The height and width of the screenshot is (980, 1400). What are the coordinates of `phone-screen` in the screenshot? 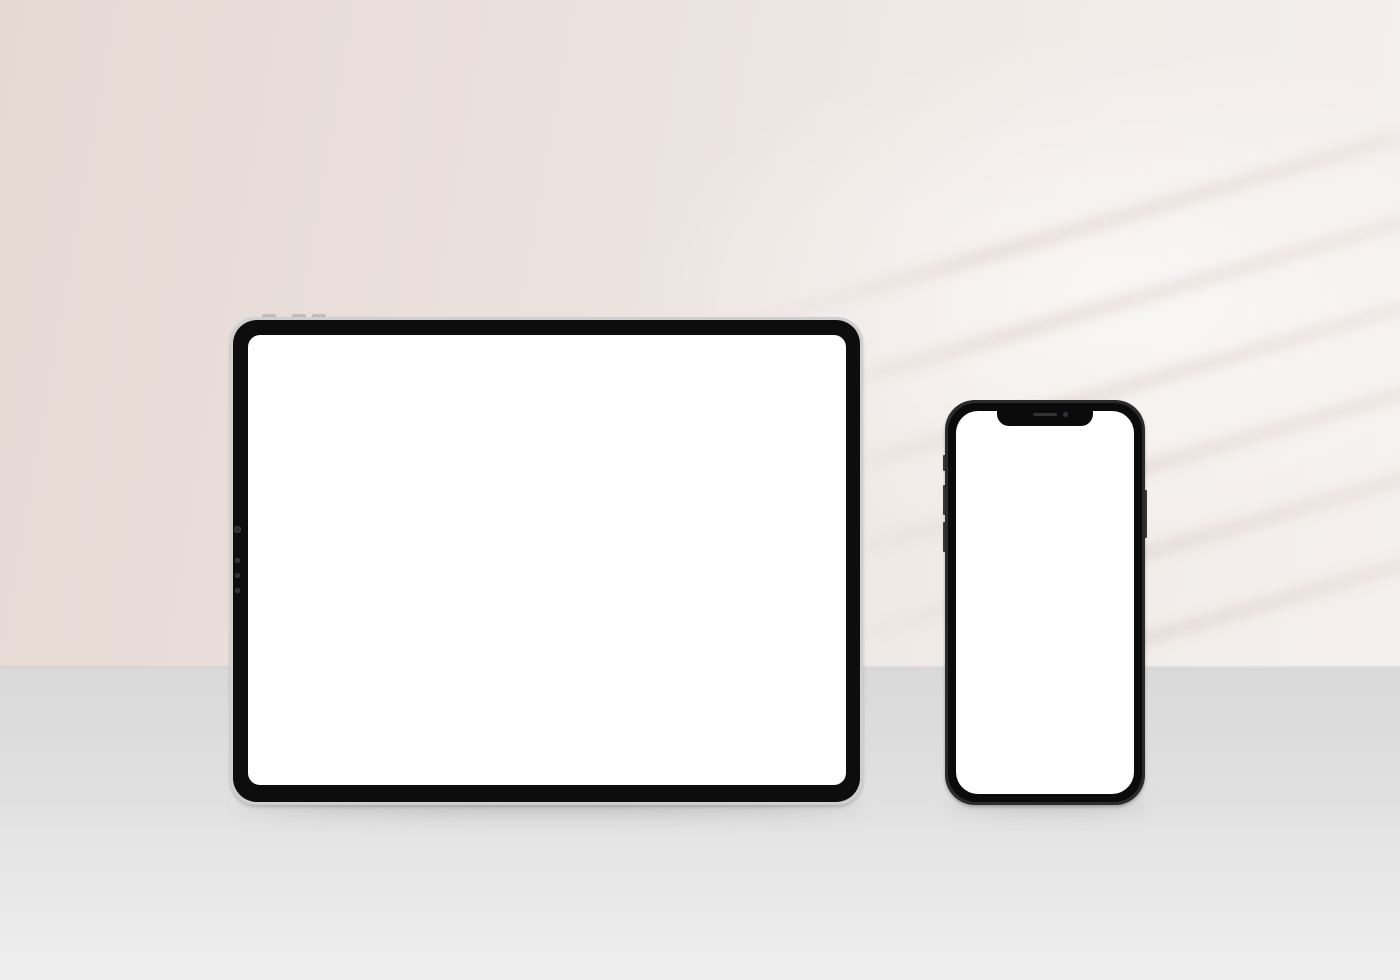 It's located at (1045, 602).